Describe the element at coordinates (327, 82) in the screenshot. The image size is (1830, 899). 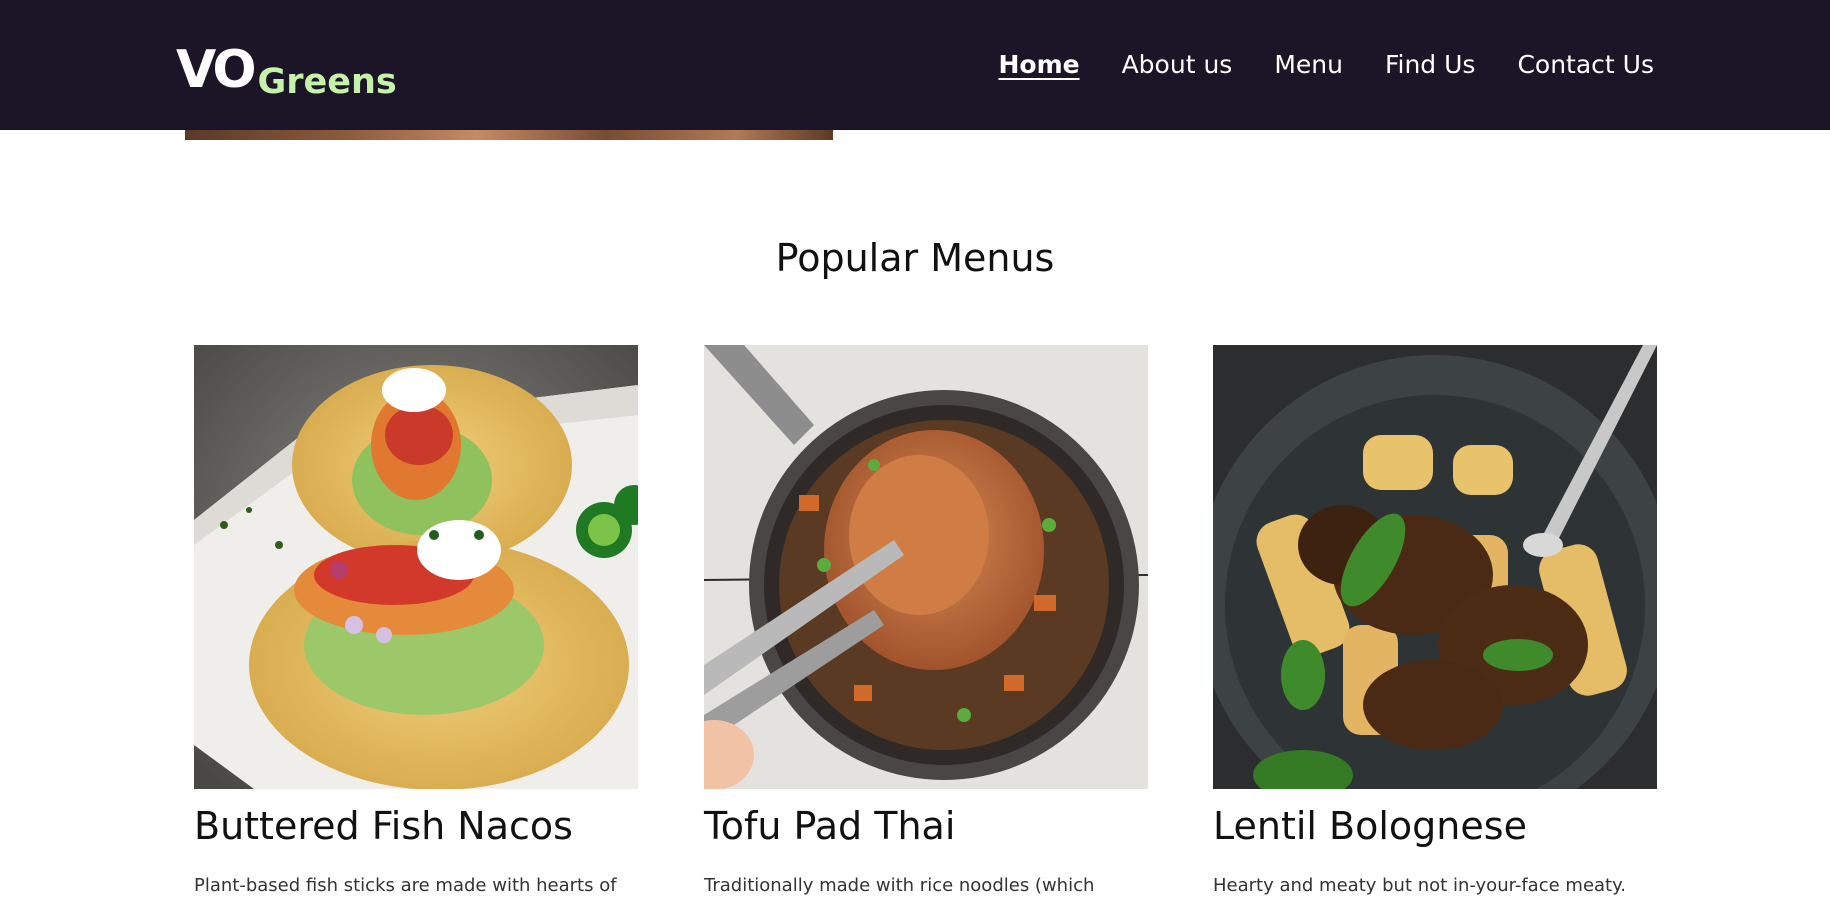
I see `logo-secondary-text: Greens` at that location.